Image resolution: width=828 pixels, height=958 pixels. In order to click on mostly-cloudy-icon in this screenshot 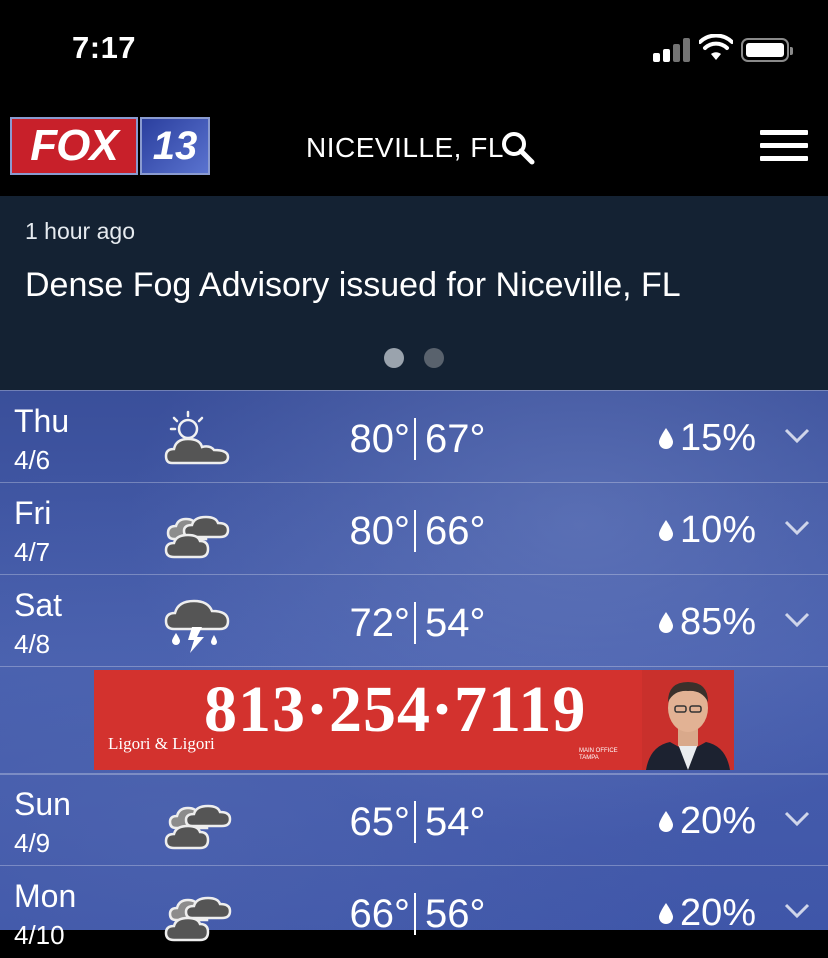, I will do `click(197, 537)`.